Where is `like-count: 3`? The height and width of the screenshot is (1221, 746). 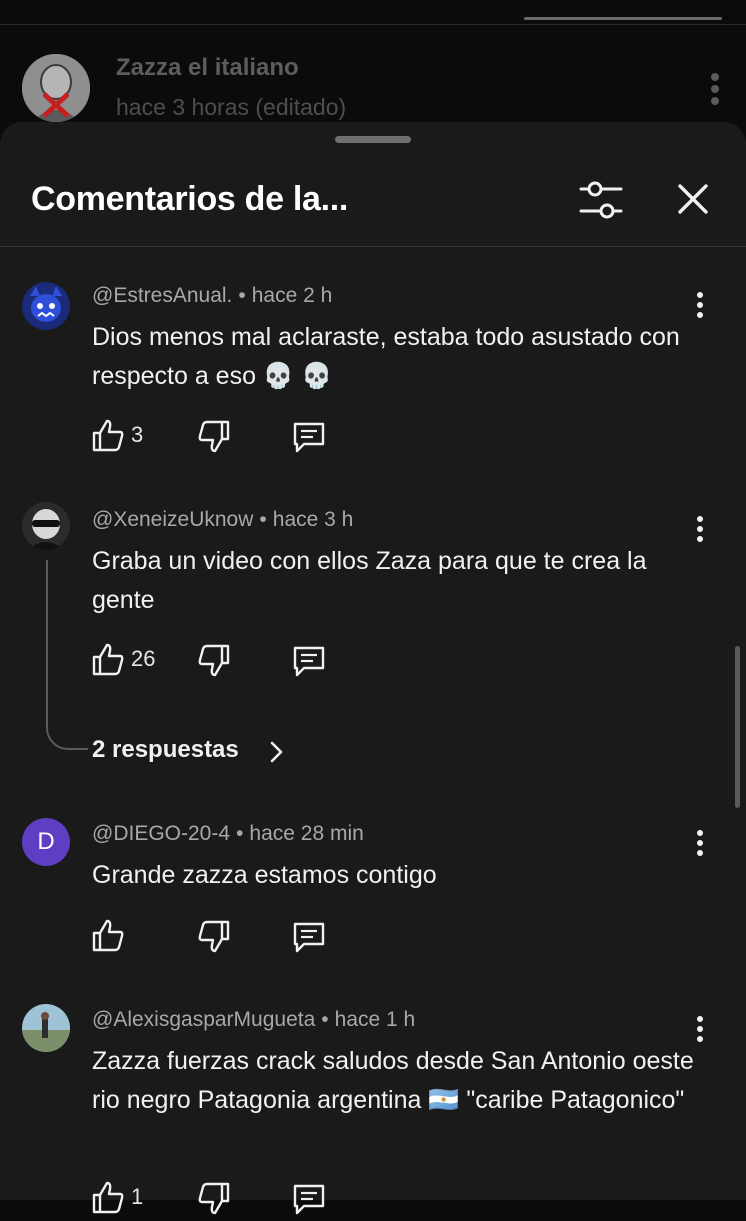 like-count: 3 is located at coordinates (137, 434).